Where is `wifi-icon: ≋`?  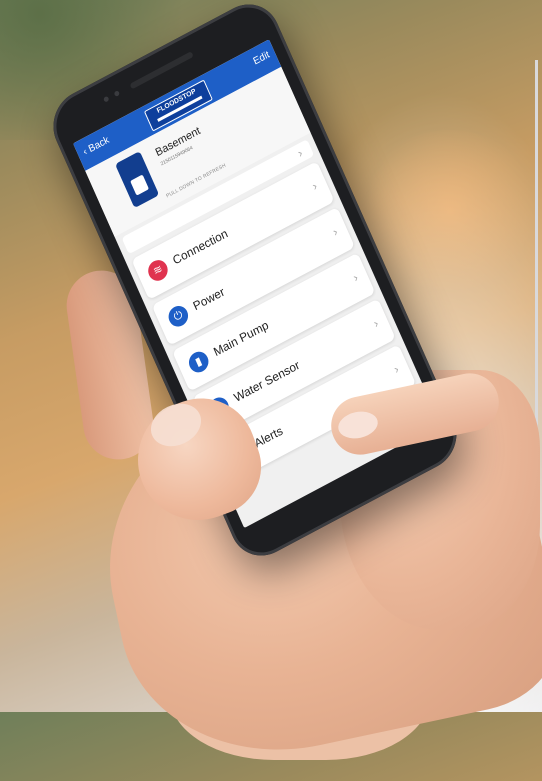
wifi-icon: ≋ is located at coordinates (158, 270).